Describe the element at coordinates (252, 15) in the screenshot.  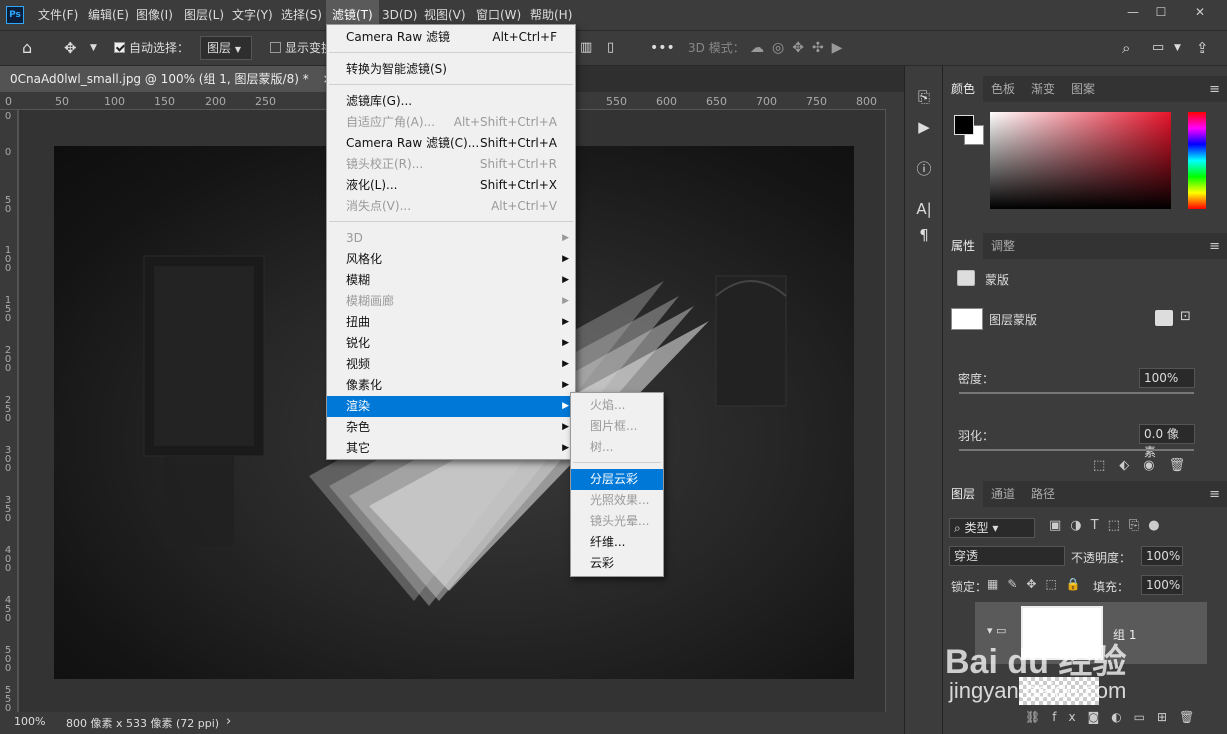
I see `menu-type: 文字(Y)` at that location.